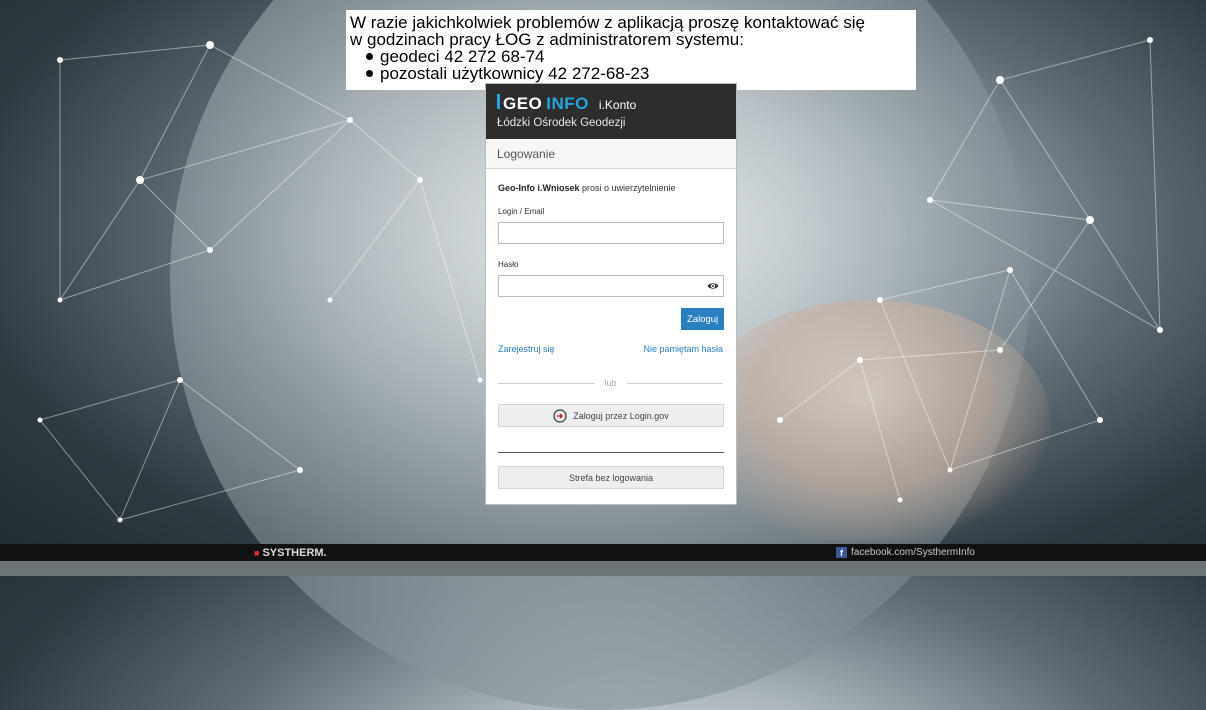 Image resolution: width=1206 pixels, height=710 pixels. What do you see at coordinates (539, 188) in the screenshot?
I see `auth-app-name: Geo-Info i.Wniosek` at bounding box center [539, 188].